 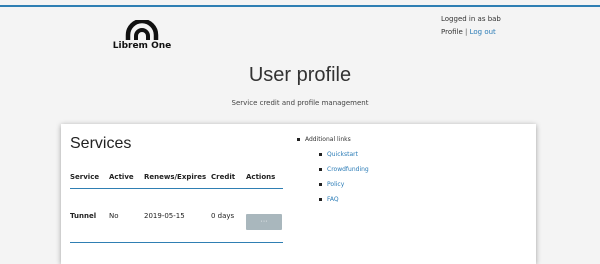 I want to click on additional-links-label: Additional links, so click(x=328, y=139).